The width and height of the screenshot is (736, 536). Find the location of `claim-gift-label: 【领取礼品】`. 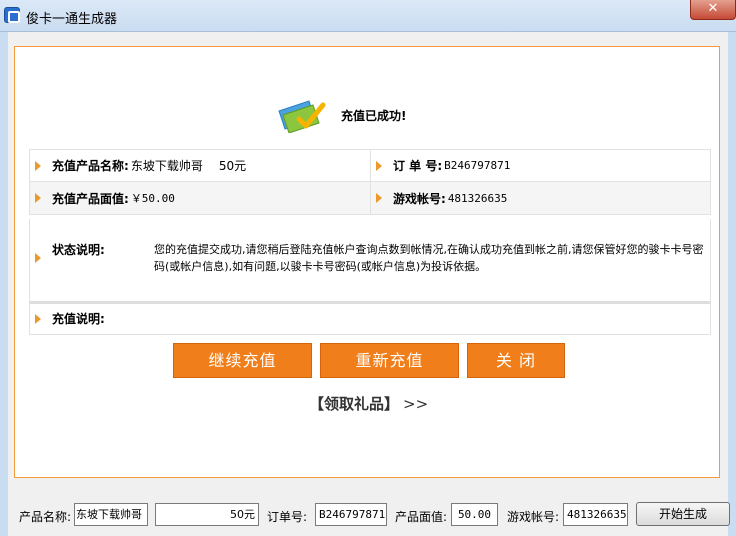

claim-gift-label: 【领取礼品】 is located at coordinates (354, 404).